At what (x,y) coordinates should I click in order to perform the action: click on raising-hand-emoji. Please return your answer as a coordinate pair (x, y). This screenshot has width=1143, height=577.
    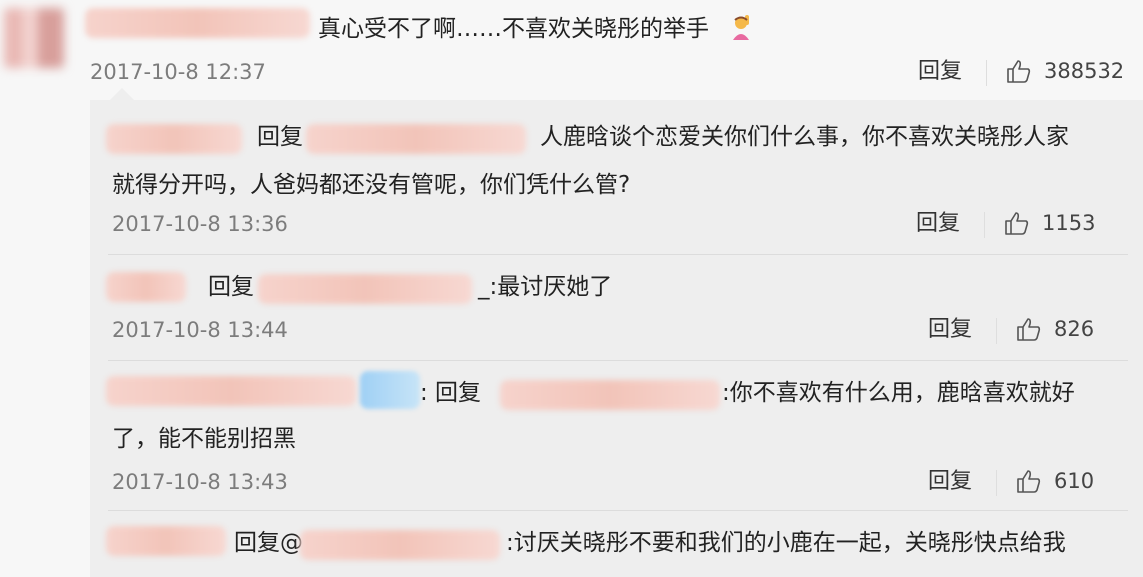
    Looking at the image, I should click on (741, 27).